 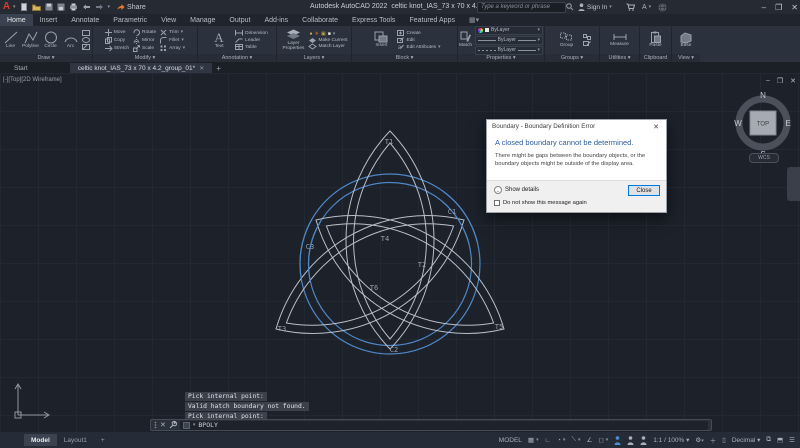 What do you see at coordinates (432, 20) in the screenshot?
I see `tab-featured-apps: Featured Apps` at bounding box center [432, 20].